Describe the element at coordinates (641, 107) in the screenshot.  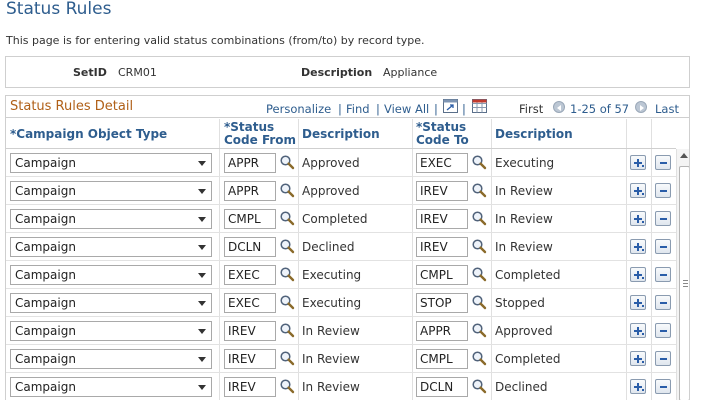
I see `next-page-icon` at that location.